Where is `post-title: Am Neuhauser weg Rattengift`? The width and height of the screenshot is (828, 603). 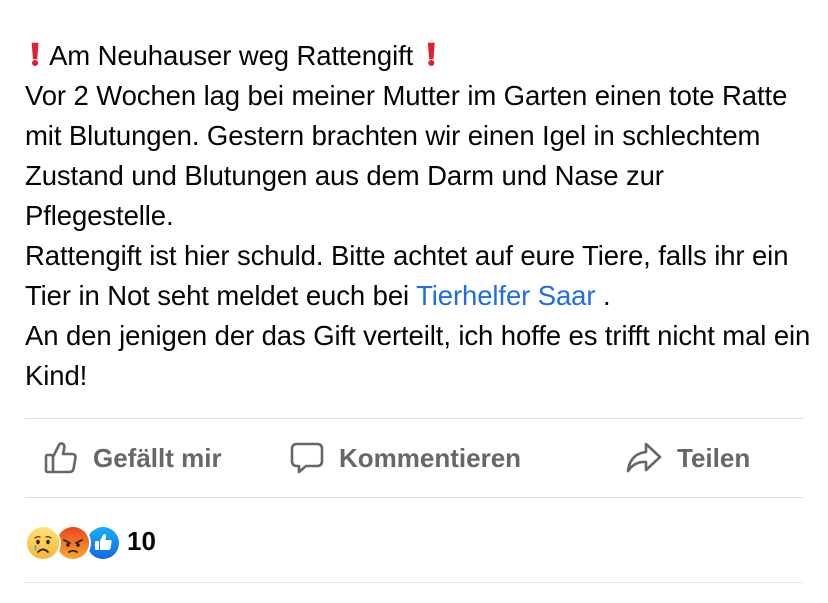 post-title: Am Neuhauser weg Rattengift is located at coordinates (231, 55).